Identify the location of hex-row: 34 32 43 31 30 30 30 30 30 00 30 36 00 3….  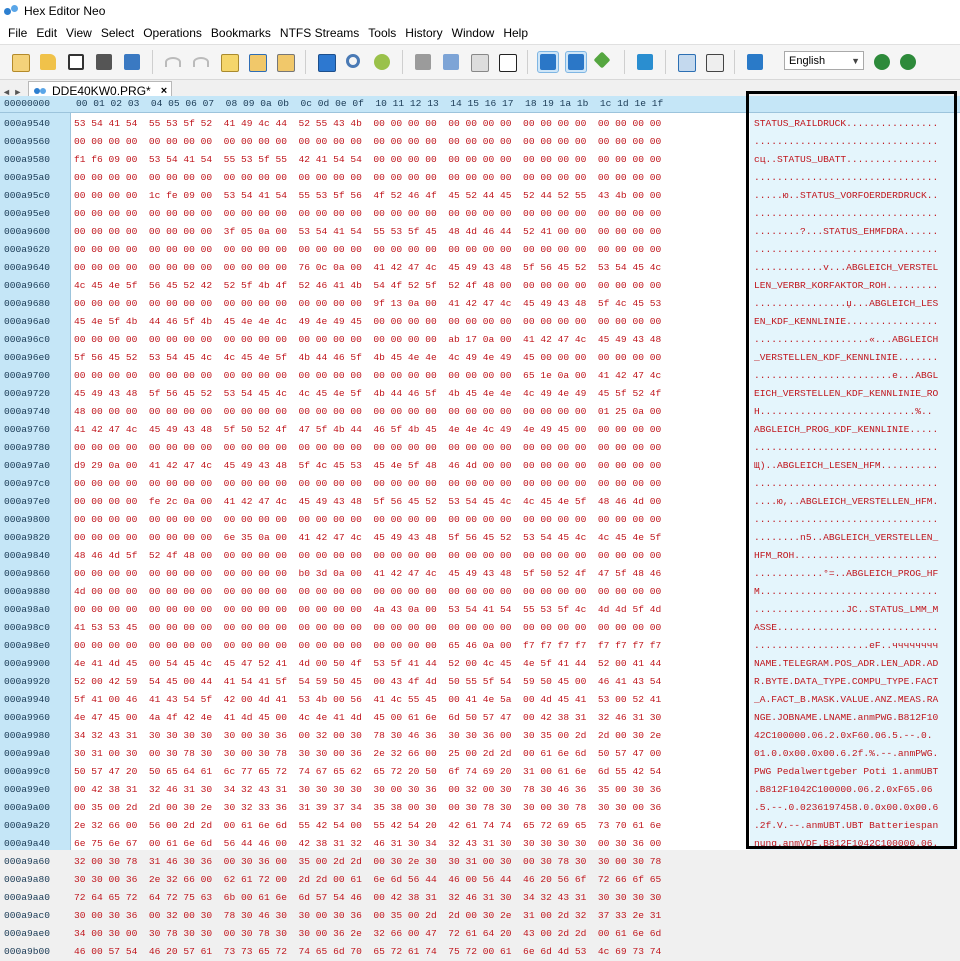
(367, 736).